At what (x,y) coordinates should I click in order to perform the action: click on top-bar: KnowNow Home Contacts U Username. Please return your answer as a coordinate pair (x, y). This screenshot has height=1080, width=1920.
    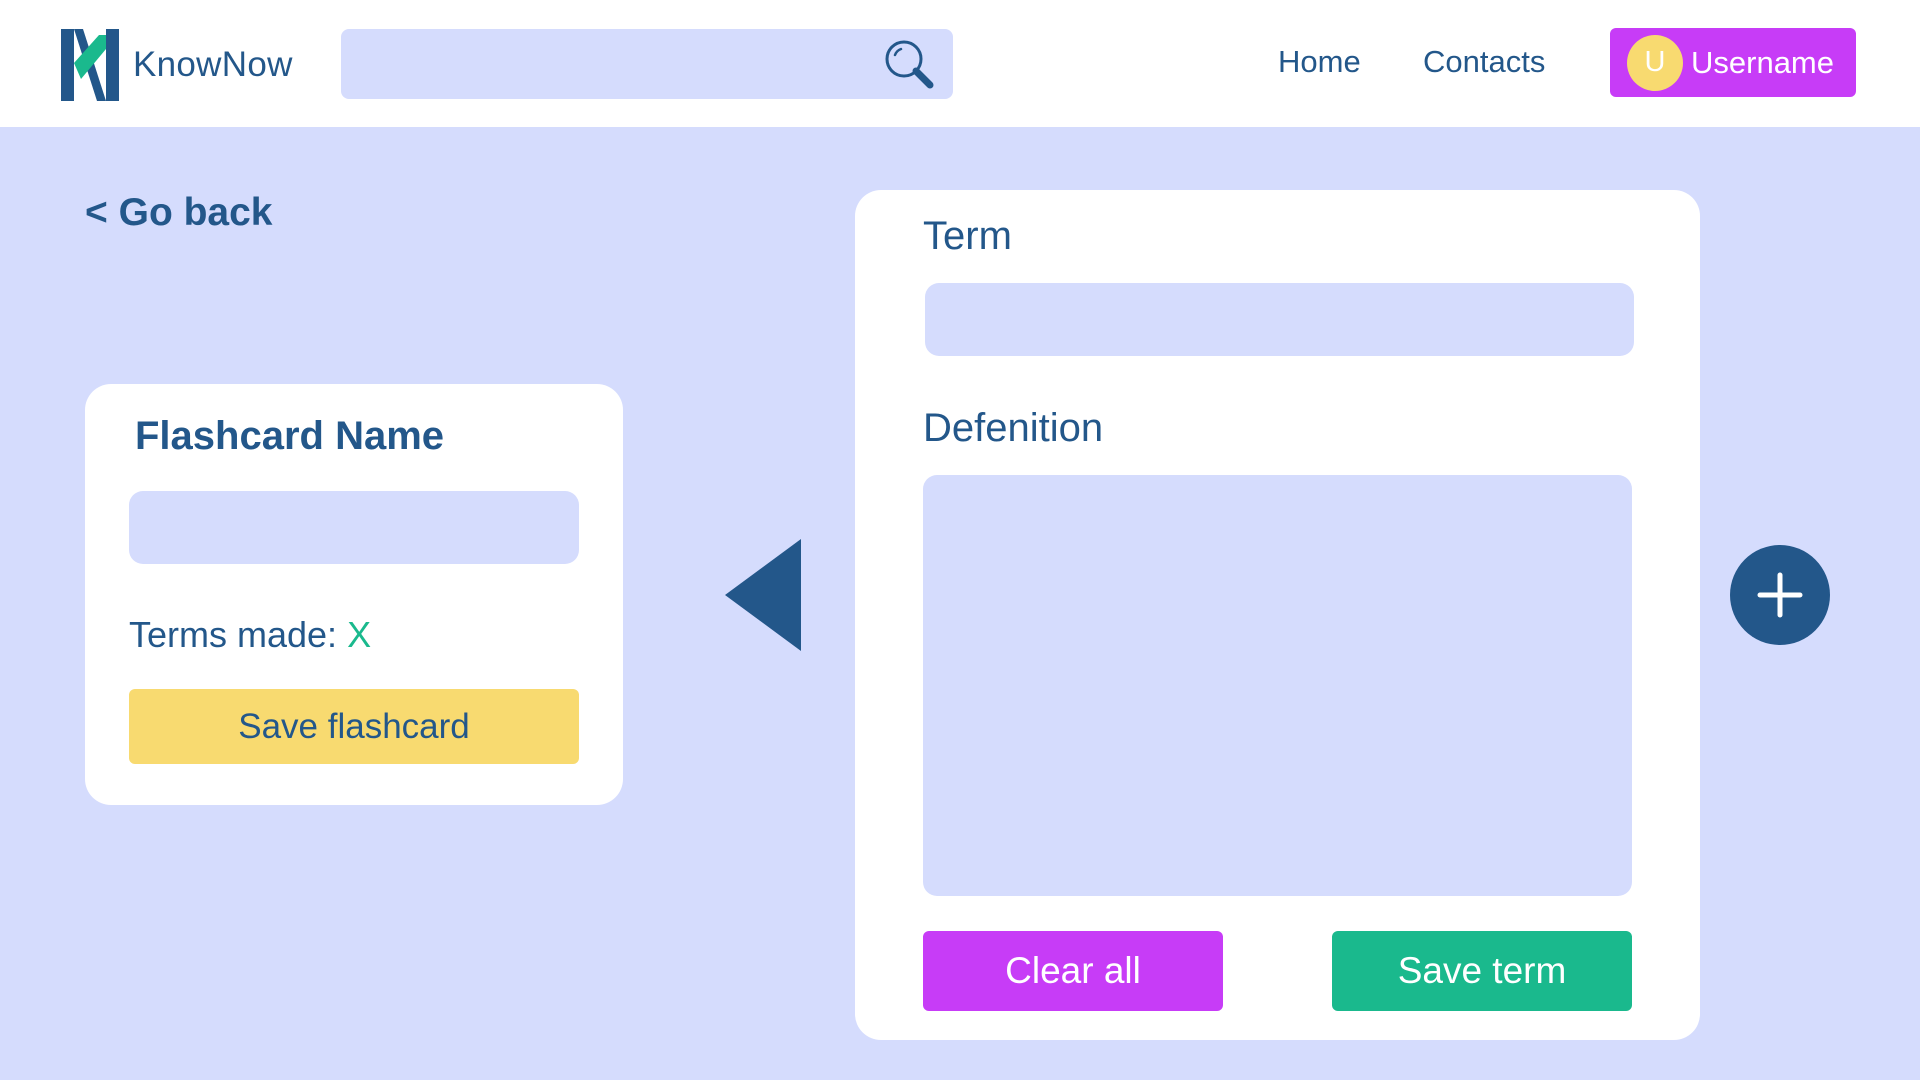
    Looking at the image, I should click on (960, 63).